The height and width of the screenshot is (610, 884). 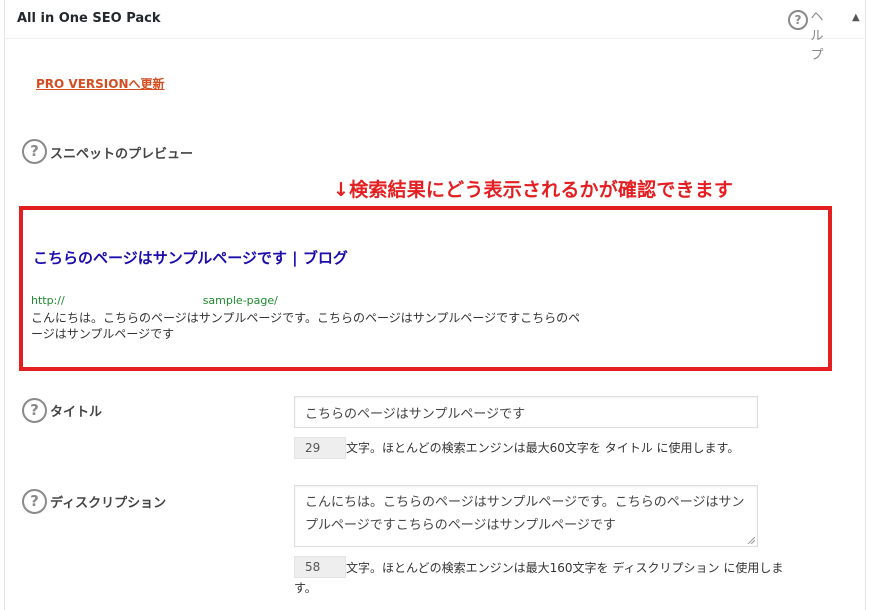 What do you see at coordinates (100, 83) in the screenshot?
I see `pro-version-link: PRO VERSIONへ更新` at bounding box center [100, 83].